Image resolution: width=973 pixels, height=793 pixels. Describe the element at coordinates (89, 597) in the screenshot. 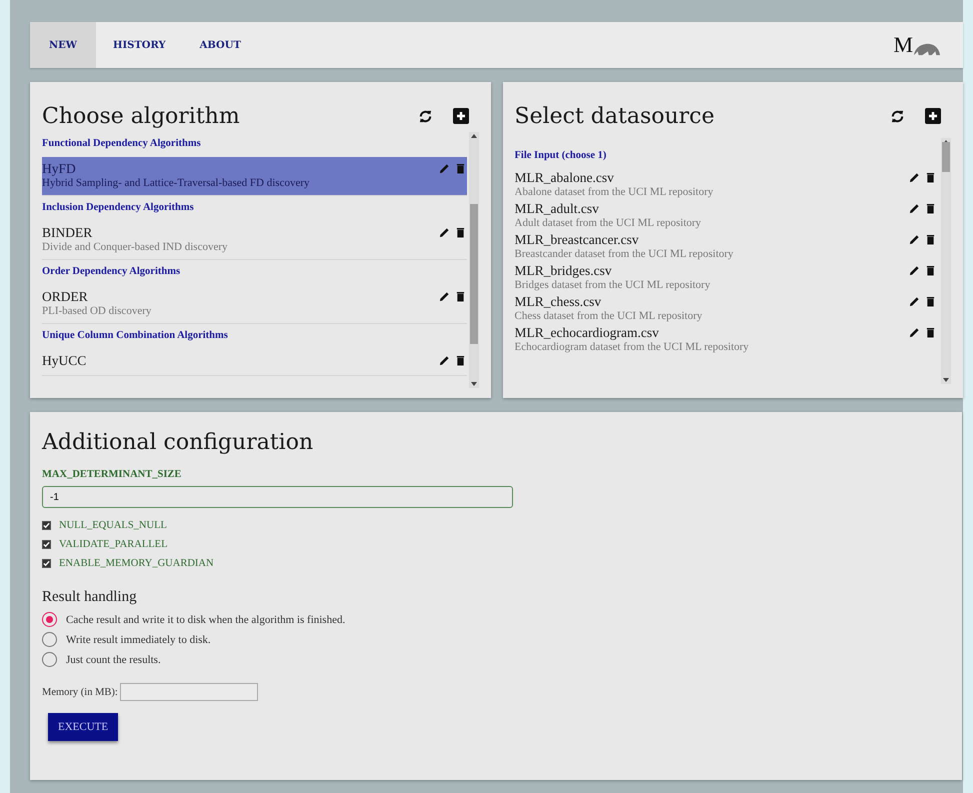

I see `section-title: Result handling` at that location.